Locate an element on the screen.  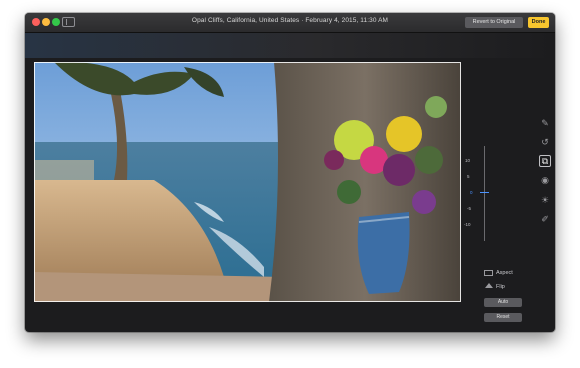
aspect-label: Aspect is located at coordinates (504, 273).